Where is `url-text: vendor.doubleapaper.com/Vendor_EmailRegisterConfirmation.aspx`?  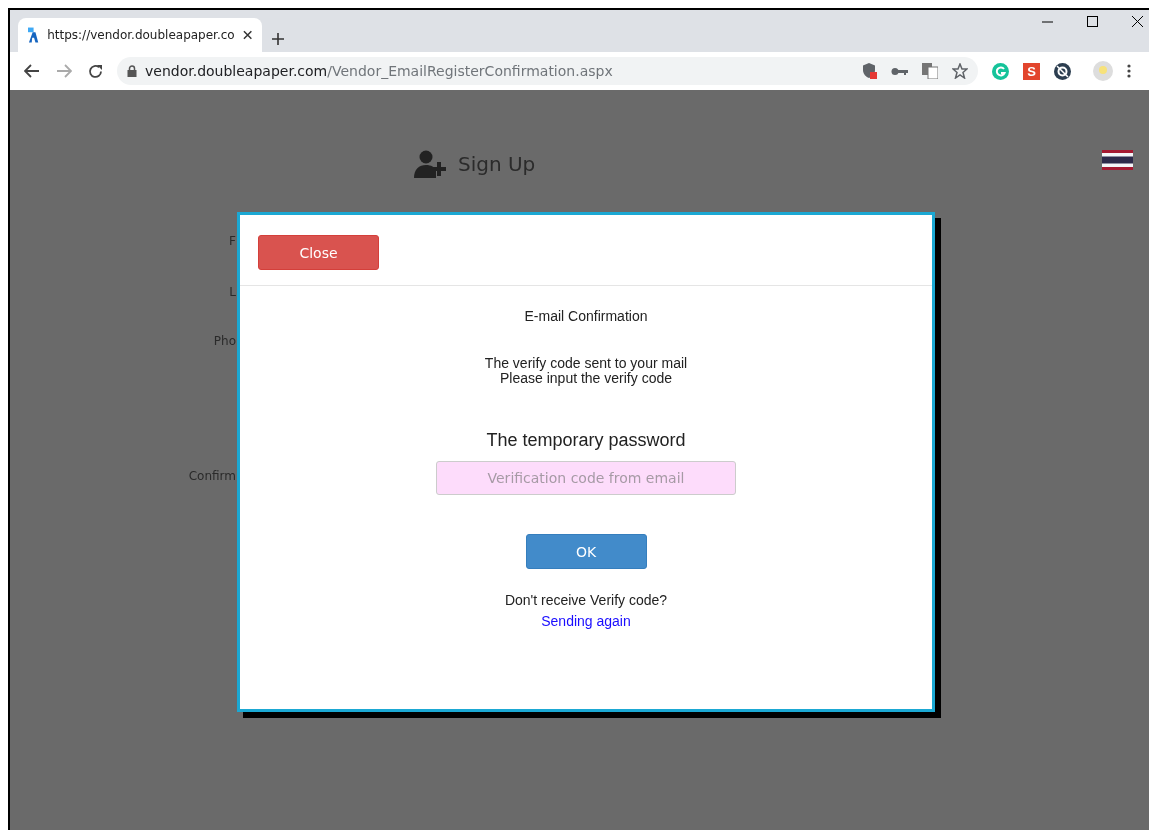 url-text: vendor.doubleapaper.com/Vendor_EmailRegisterConfirmation.aspx is located at coordinates (379, 71).